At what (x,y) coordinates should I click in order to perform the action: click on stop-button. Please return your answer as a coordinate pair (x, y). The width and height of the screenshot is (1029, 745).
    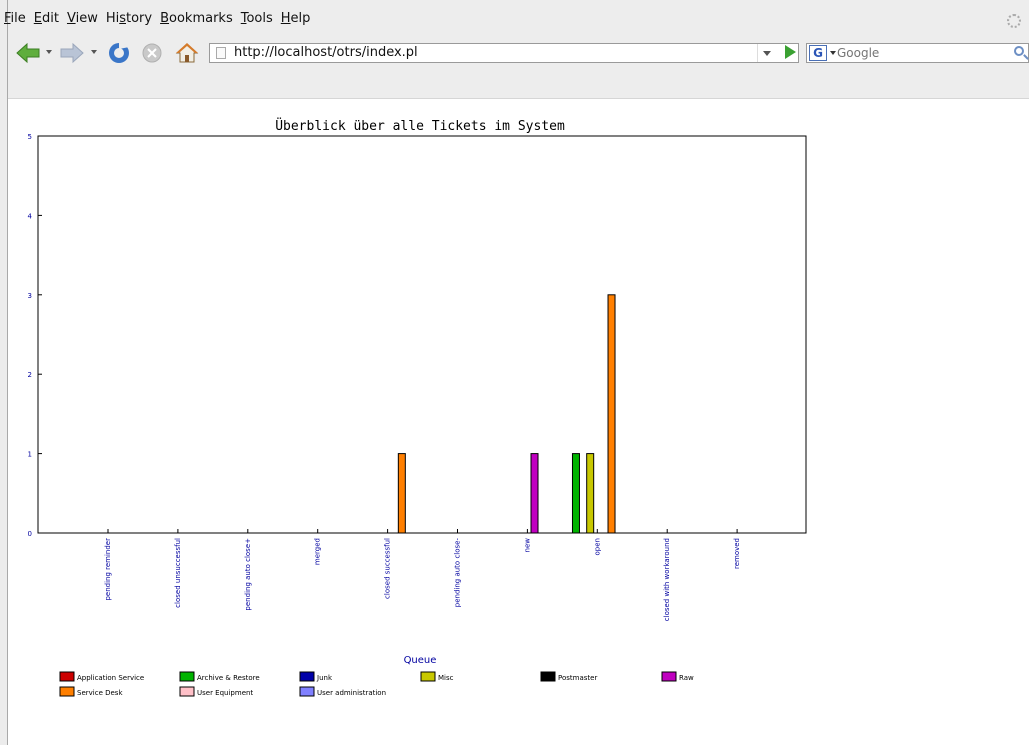
    Looking at the image, I should click on (152, 53).